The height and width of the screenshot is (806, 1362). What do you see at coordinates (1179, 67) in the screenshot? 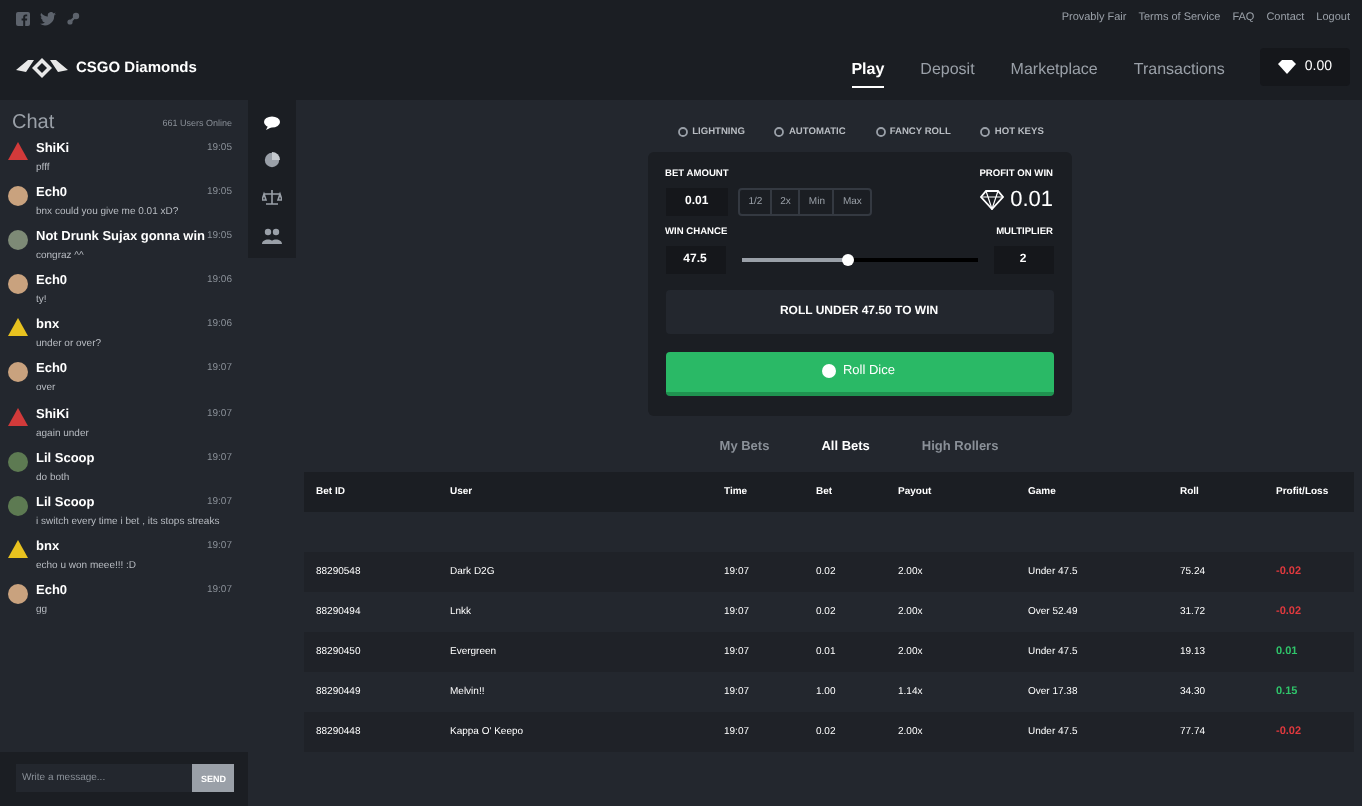
I see `nav-tab: Transactions` at bounding box center [1179, 67].